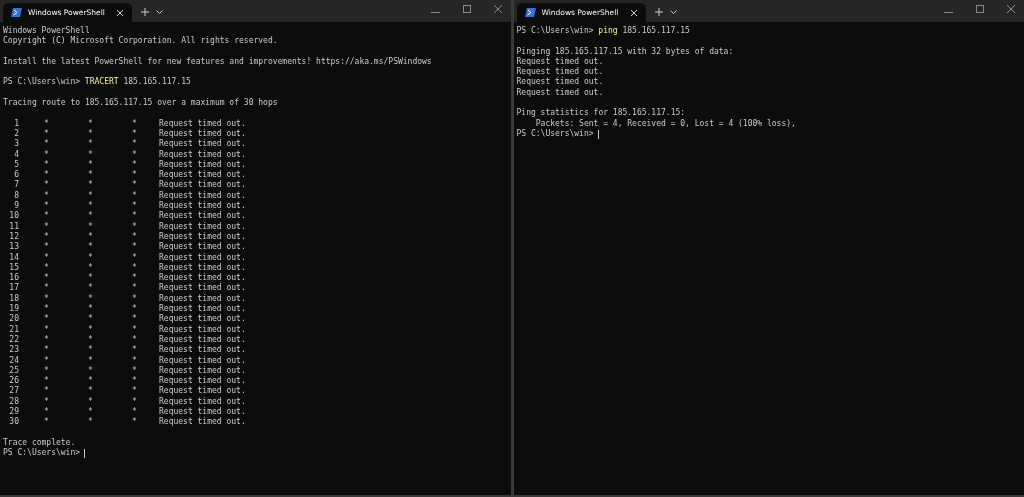 This screenshot has height=497, width=1024. I want to click on hop-number: 10, so click(14, 216).